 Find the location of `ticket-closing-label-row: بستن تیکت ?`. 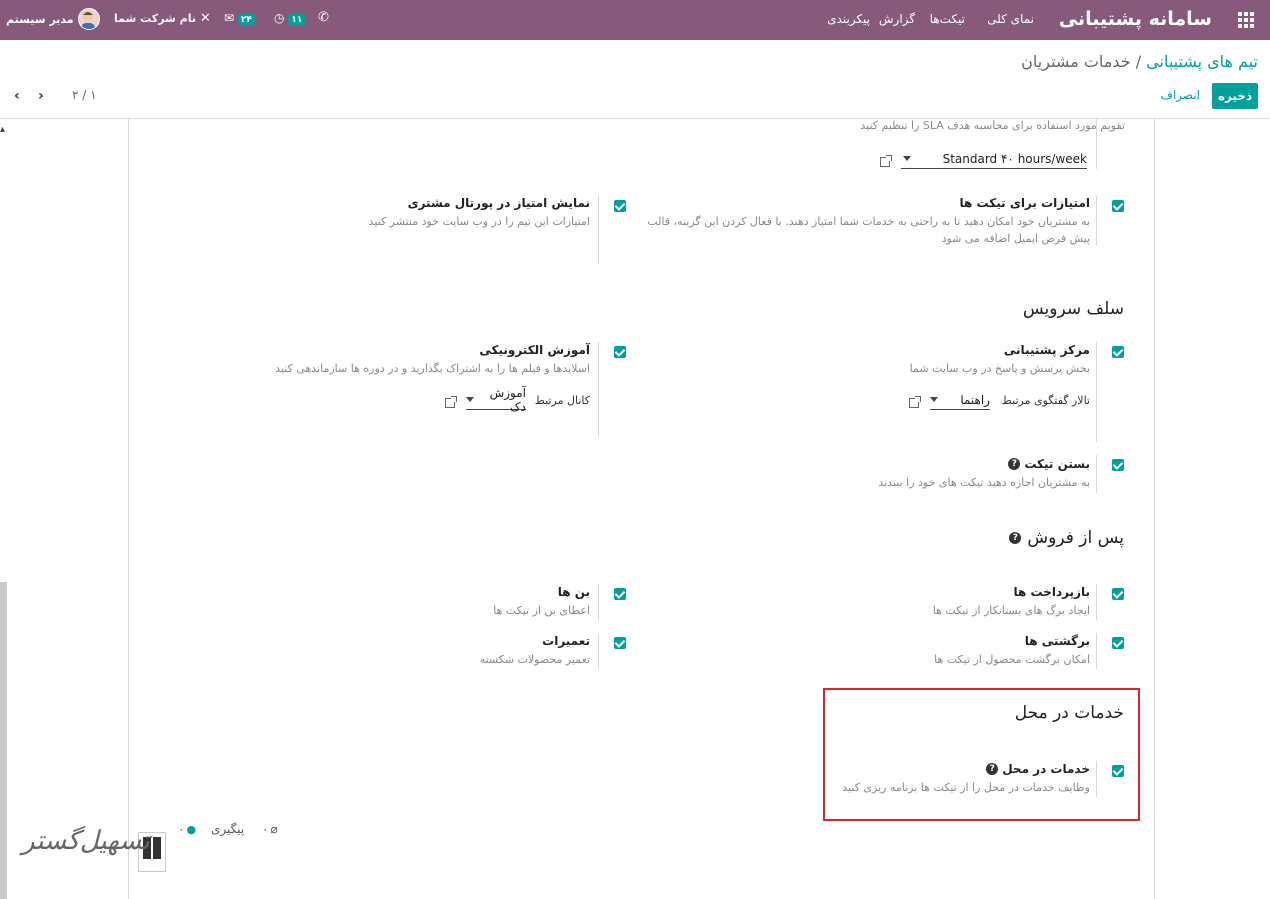

ticket-closing-label-row: بستن تیکت ? is located at coordinates (1049, 464).